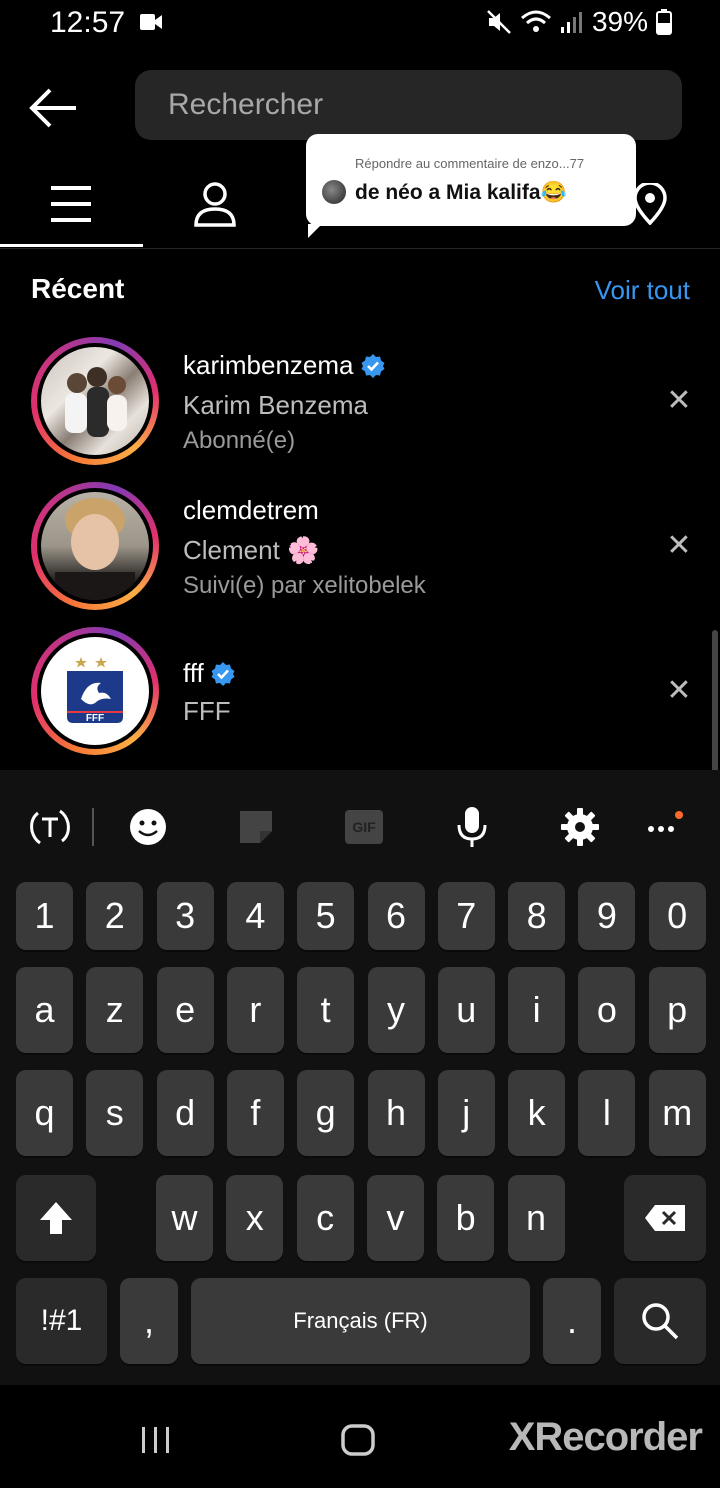  What do you see at coordinates (572, 1321) in the screenshot?
I see `period-key: .` at bounding box center [572, 1321].